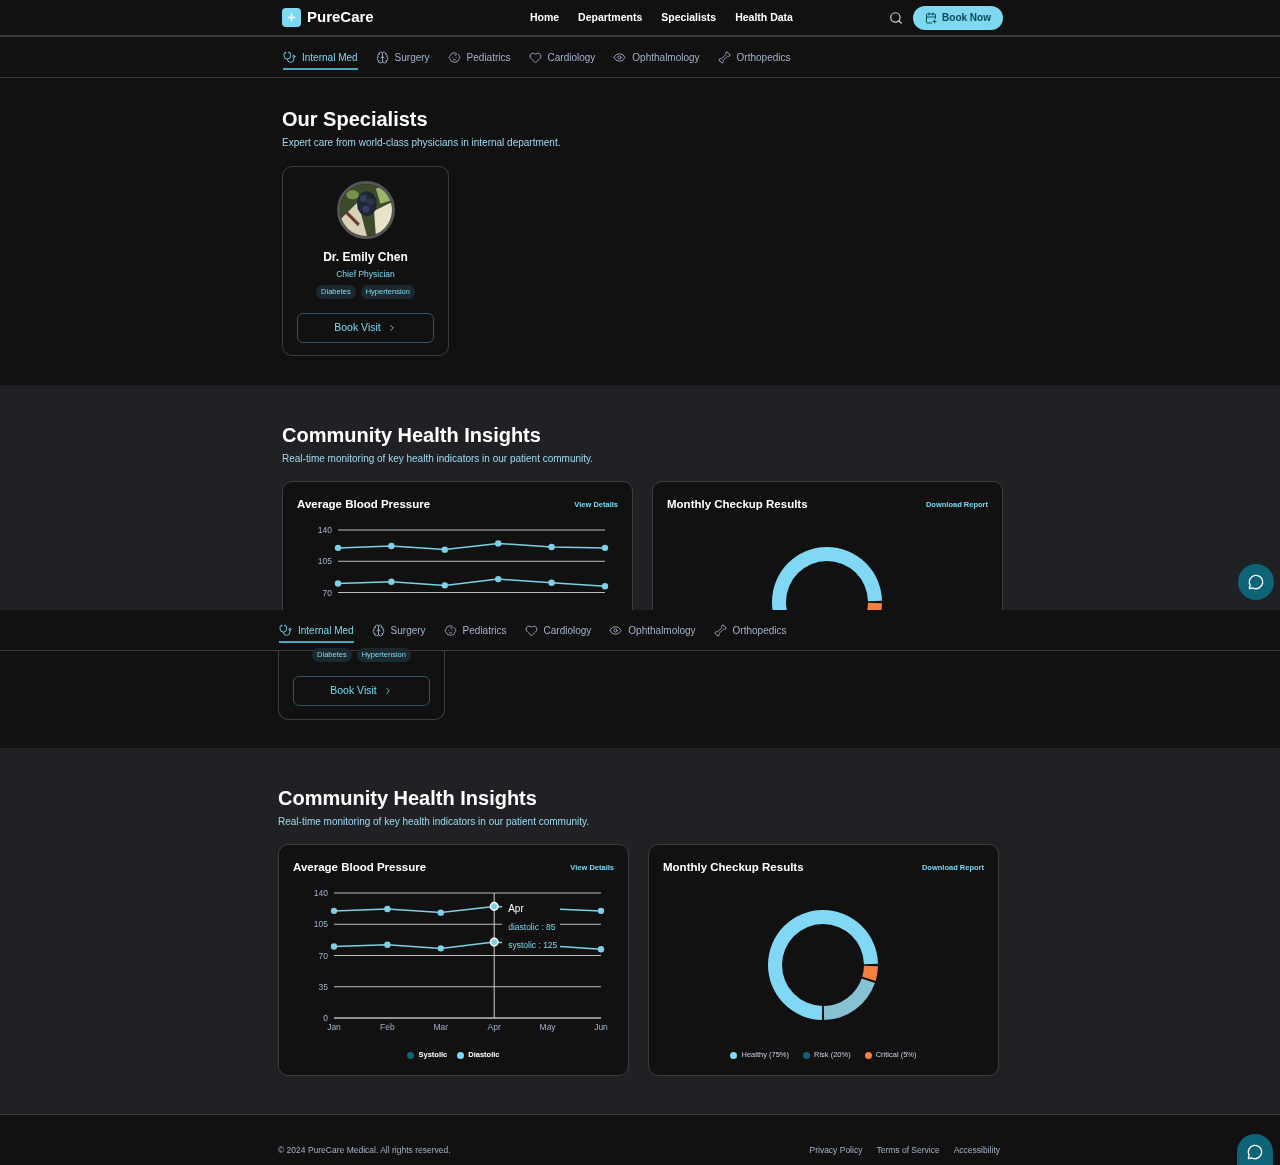 This screenshot has width=1280, height=1165. Describe the element at coordinates (516, 909) in the screenshot. I see `tooltip-title: Apr` at that location.